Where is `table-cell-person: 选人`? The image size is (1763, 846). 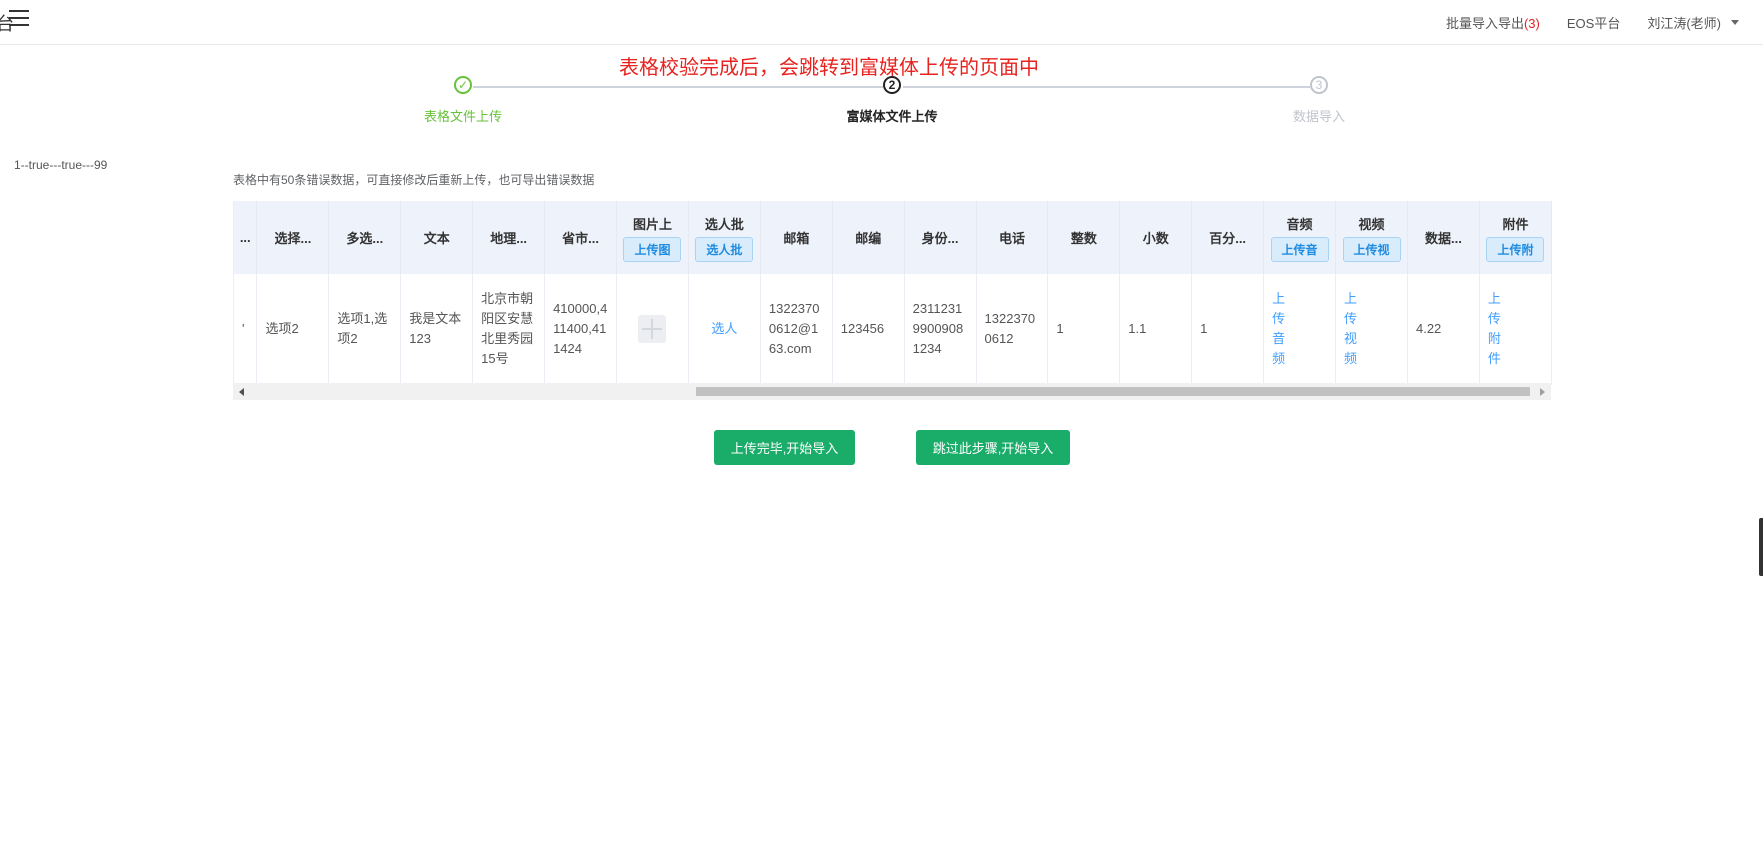
table-cell-person: 选人 is located at coordinates (724, 329).